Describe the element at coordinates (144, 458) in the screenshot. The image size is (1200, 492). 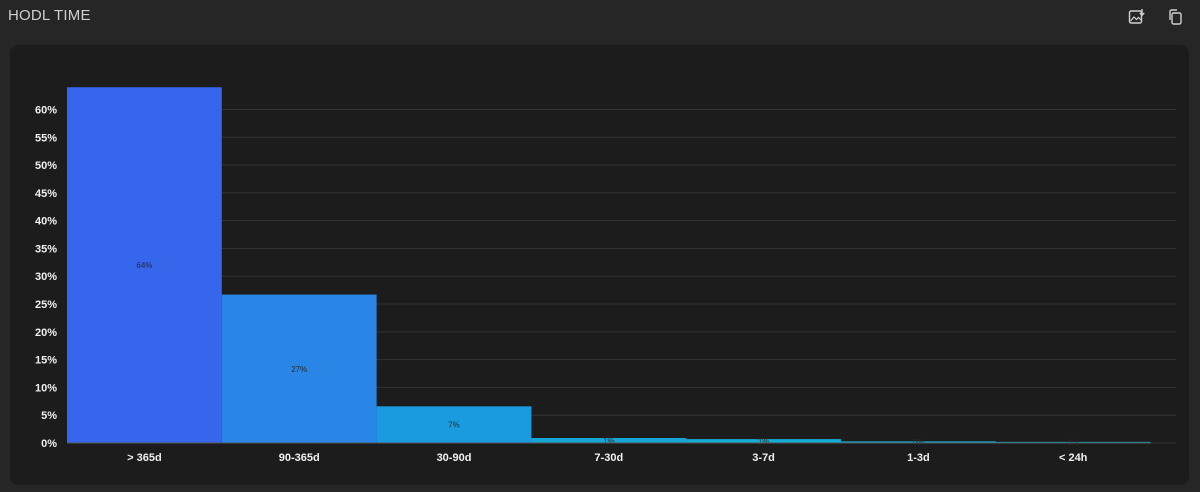
I see `x-tick-label: > 365d` at that location.